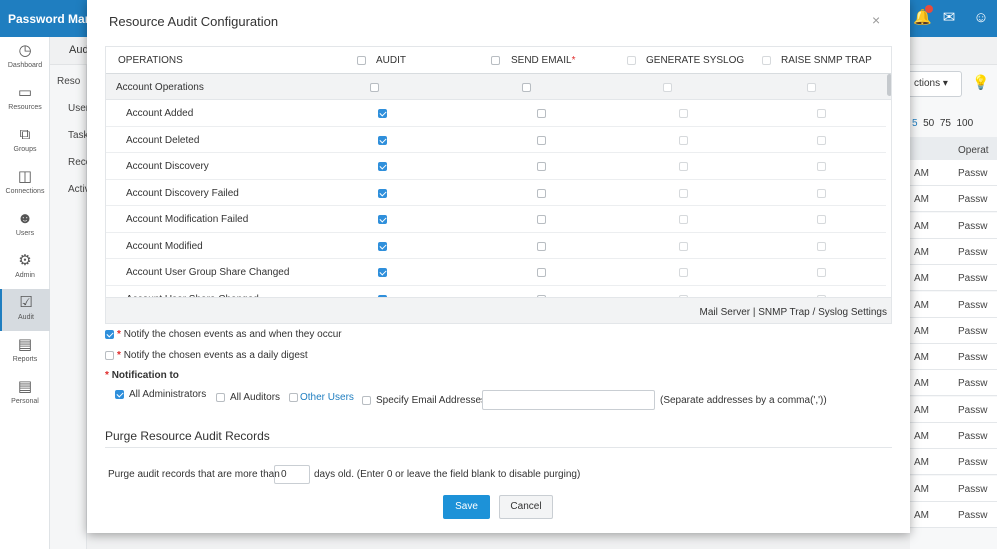 The width and height of the screenshot is (997, 549). I want to click on group-audit-checkbox, so click(374, 87).